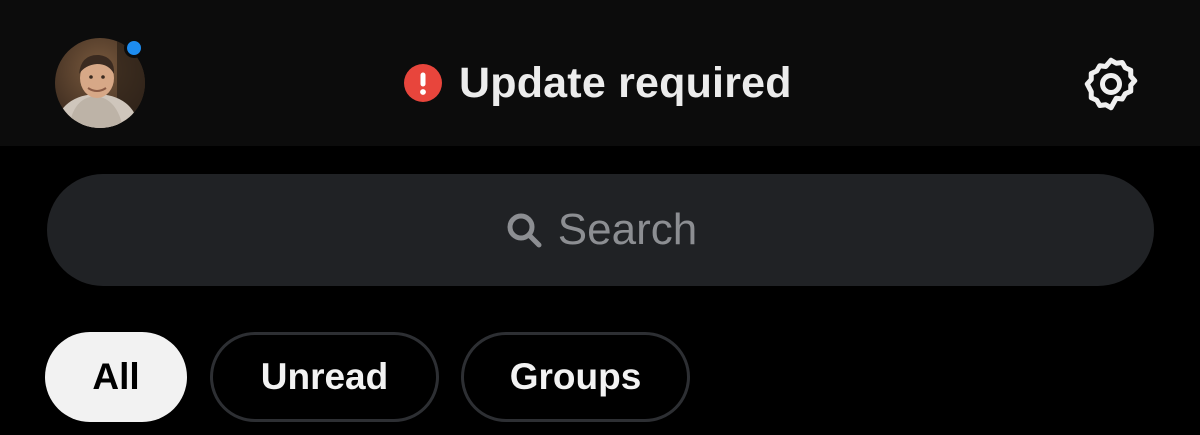  I want to click on search-placeholder: Search, so click(627, 229).